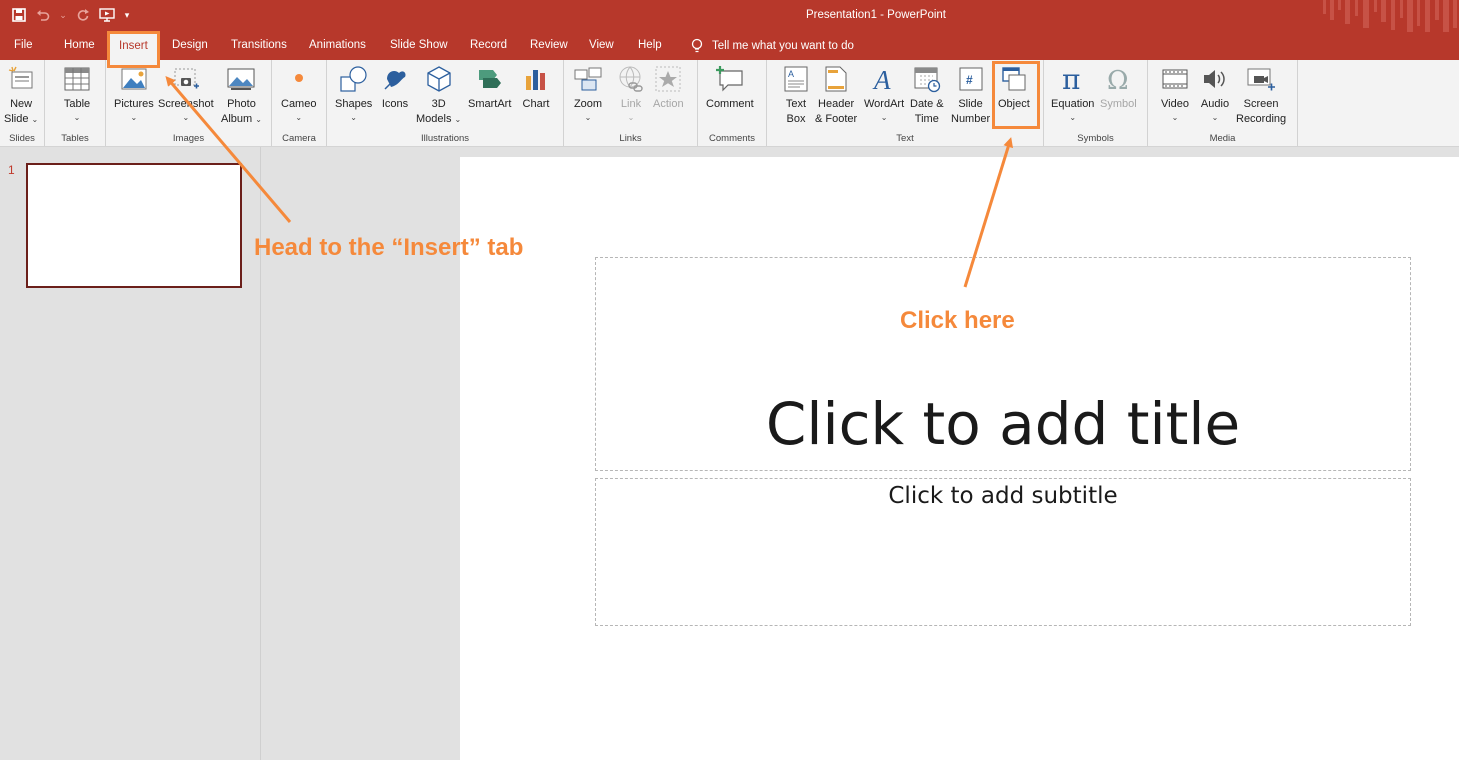 The width and height of the screenshot is (1459, 760). What do you see at coordinates (23, 45) in the screenshot?
I see `tab-file: File` at bounding box center [23, 45].